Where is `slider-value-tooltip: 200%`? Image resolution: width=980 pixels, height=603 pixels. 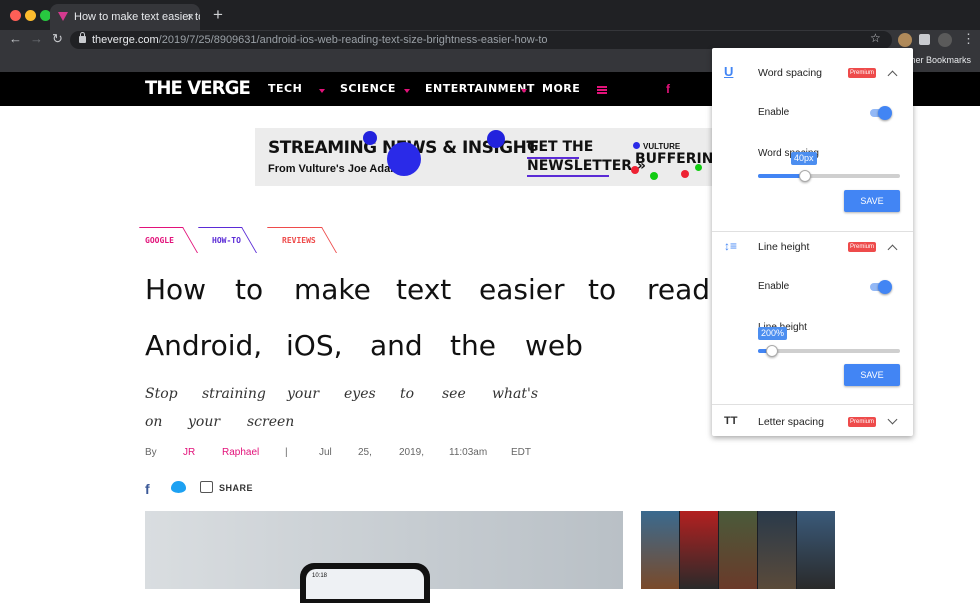
slider-value-tooltip: 200% is located at coordinates (773, 333).